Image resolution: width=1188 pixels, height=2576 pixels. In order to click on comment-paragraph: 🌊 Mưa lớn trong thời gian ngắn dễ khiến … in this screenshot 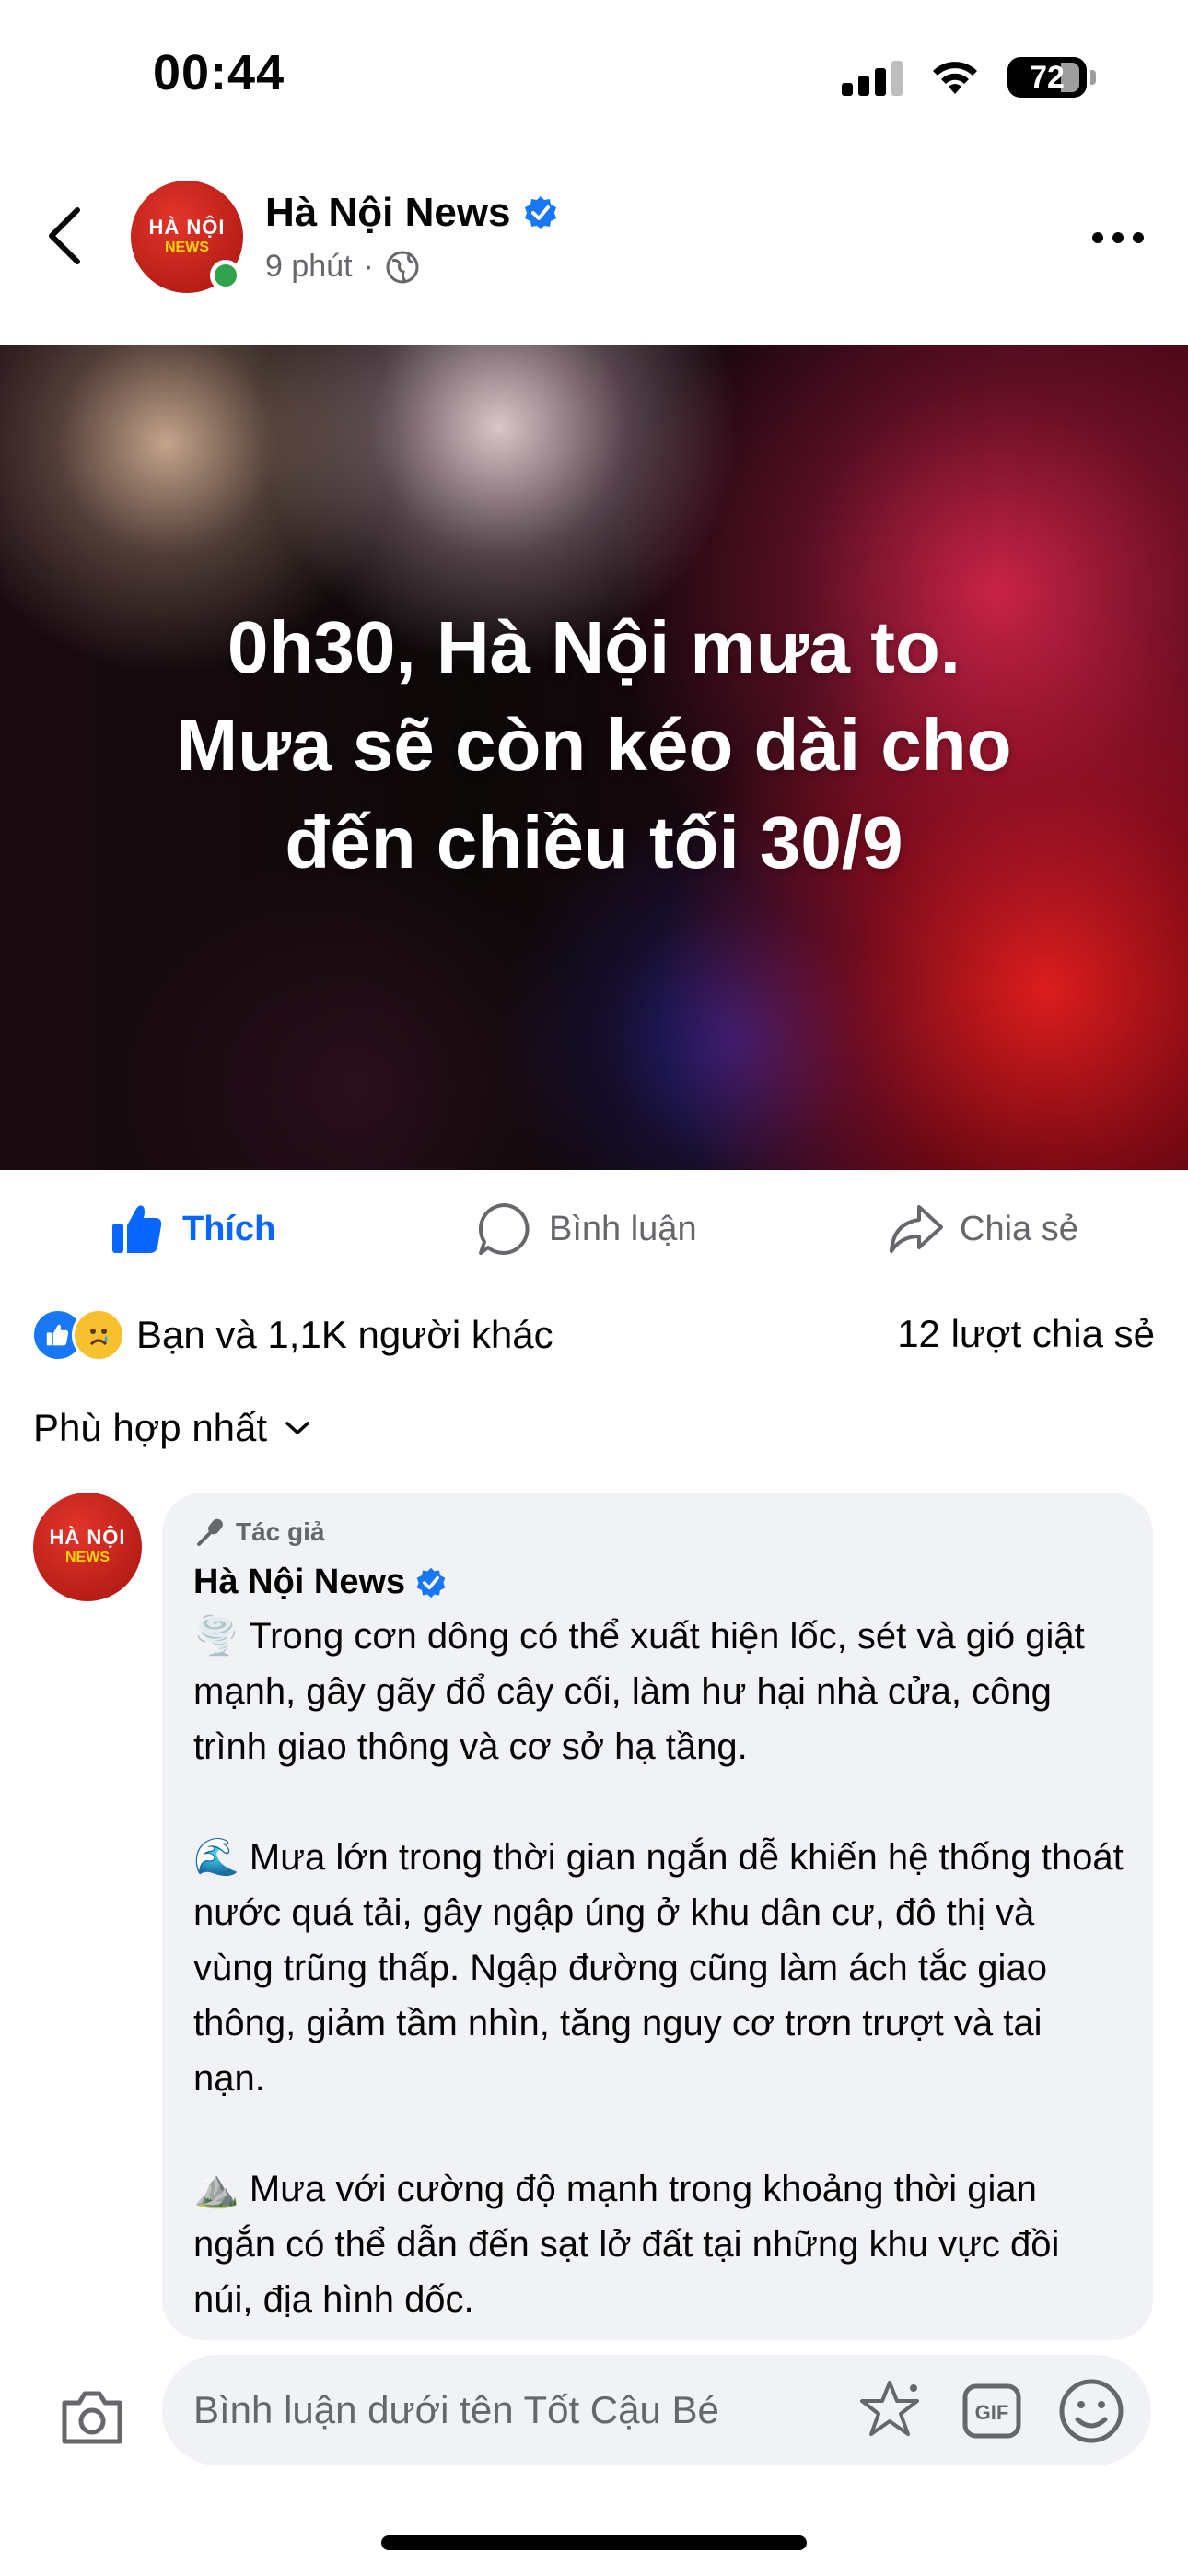, I will do `click(658, 1968)`.